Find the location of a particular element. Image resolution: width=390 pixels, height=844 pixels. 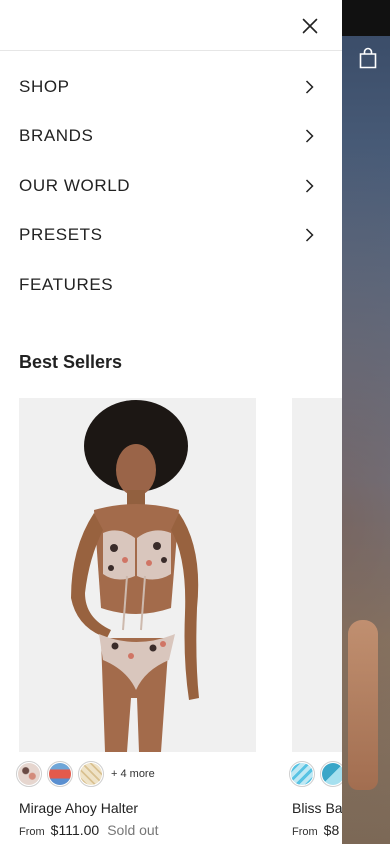

product-name: Bliss Ba is located at coordinates (317, 808).